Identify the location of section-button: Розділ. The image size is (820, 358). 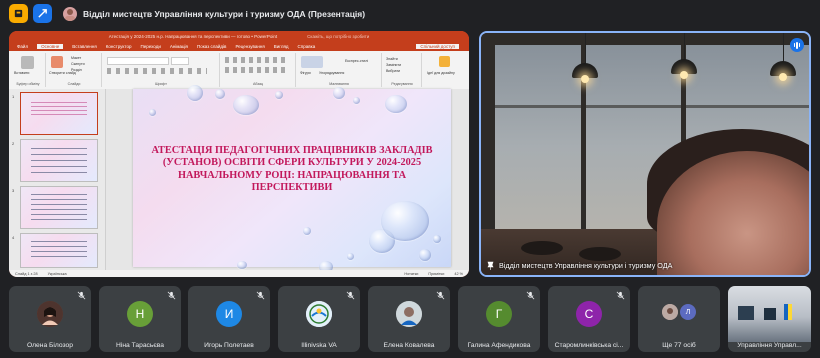
(76, 70).